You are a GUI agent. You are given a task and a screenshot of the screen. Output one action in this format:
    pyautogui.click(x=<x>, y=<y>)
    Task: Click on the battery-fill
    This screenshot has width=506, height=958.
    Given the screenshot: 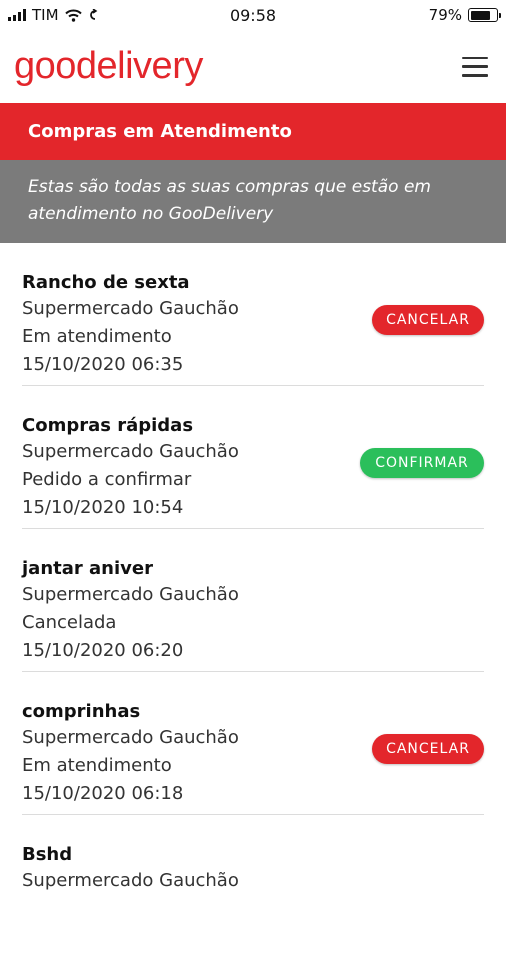 What is the action you would take?
    pyautogui.click(x=480, y=15)
    